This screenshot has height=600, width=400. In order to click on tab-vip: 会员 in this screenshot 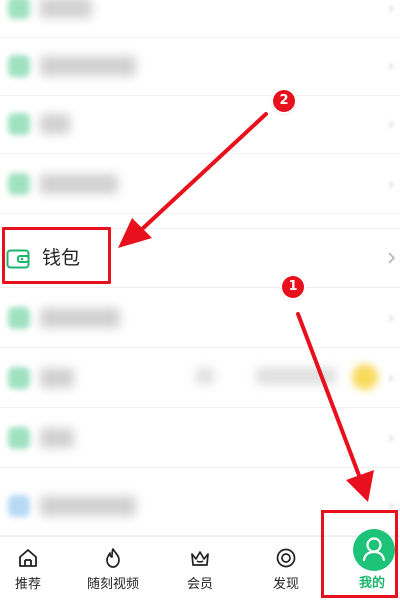, I will do `click(200, 568)`.